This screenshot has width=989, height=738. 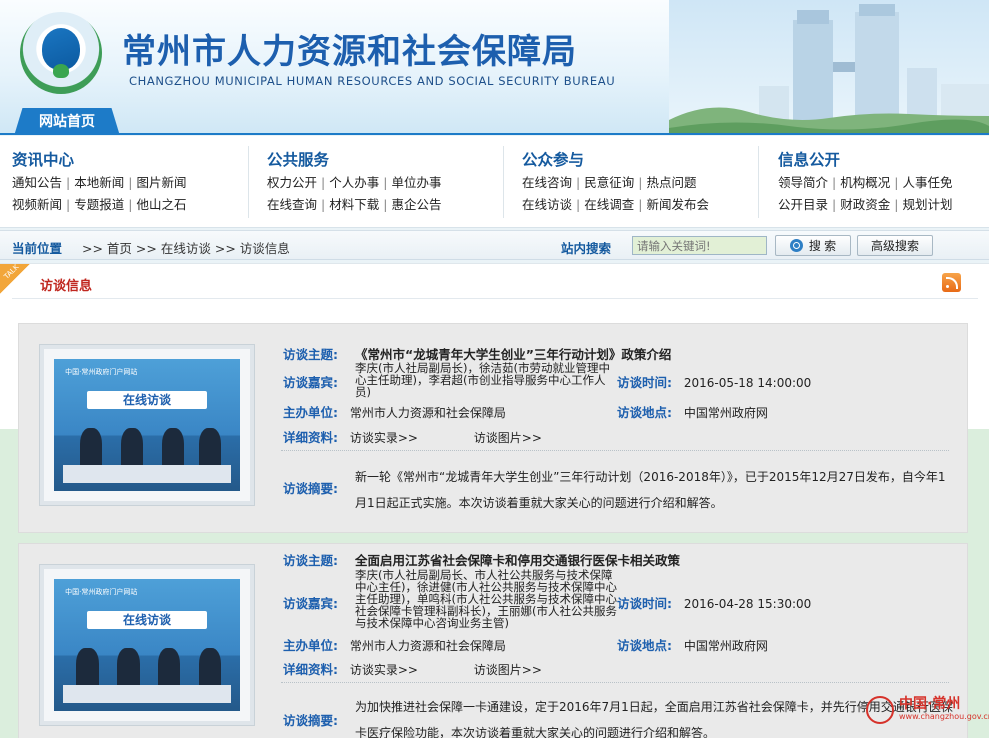 I want to click on home-tab: 网站首页, so click(x=67, y=121).